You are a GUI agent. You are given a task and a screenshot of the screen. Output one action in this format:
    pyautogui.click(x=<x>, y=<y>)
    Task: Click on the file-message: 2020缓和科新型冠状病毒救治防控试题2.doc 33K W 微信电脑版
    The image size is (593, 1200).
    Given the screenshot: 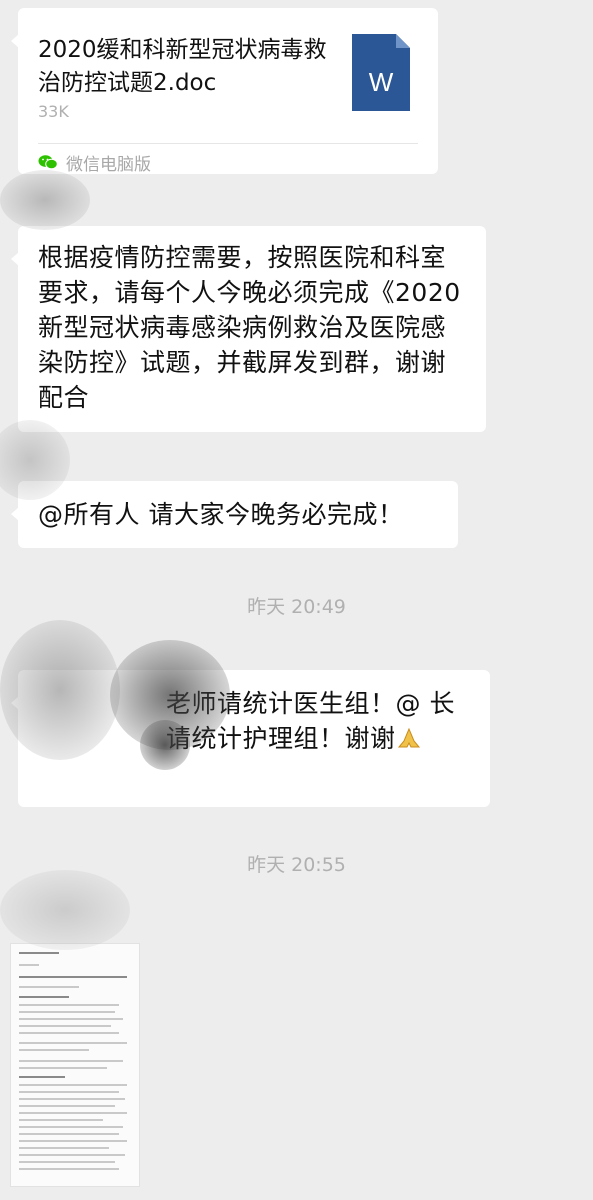 What is the action you would take?
    pyautogui.click(x=224, y=91)
    